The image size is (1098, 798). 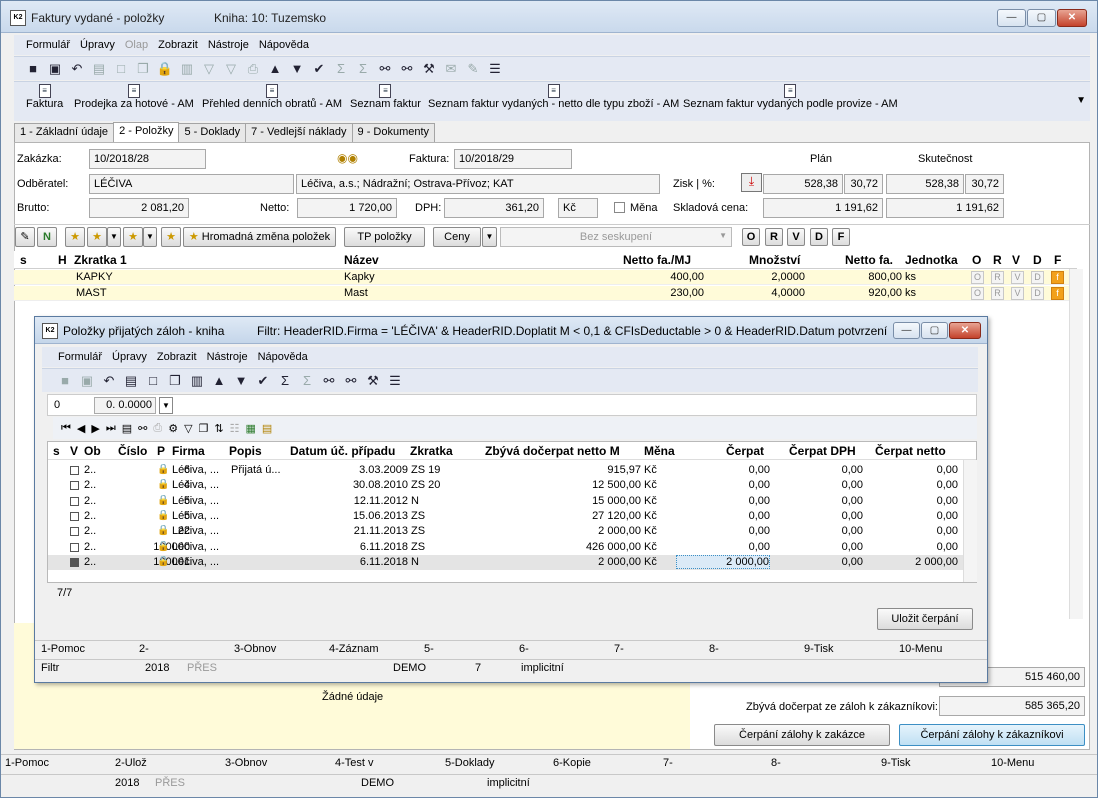 I want to click on edit-pencil-icon: ✎, so click(x=25, y=237).